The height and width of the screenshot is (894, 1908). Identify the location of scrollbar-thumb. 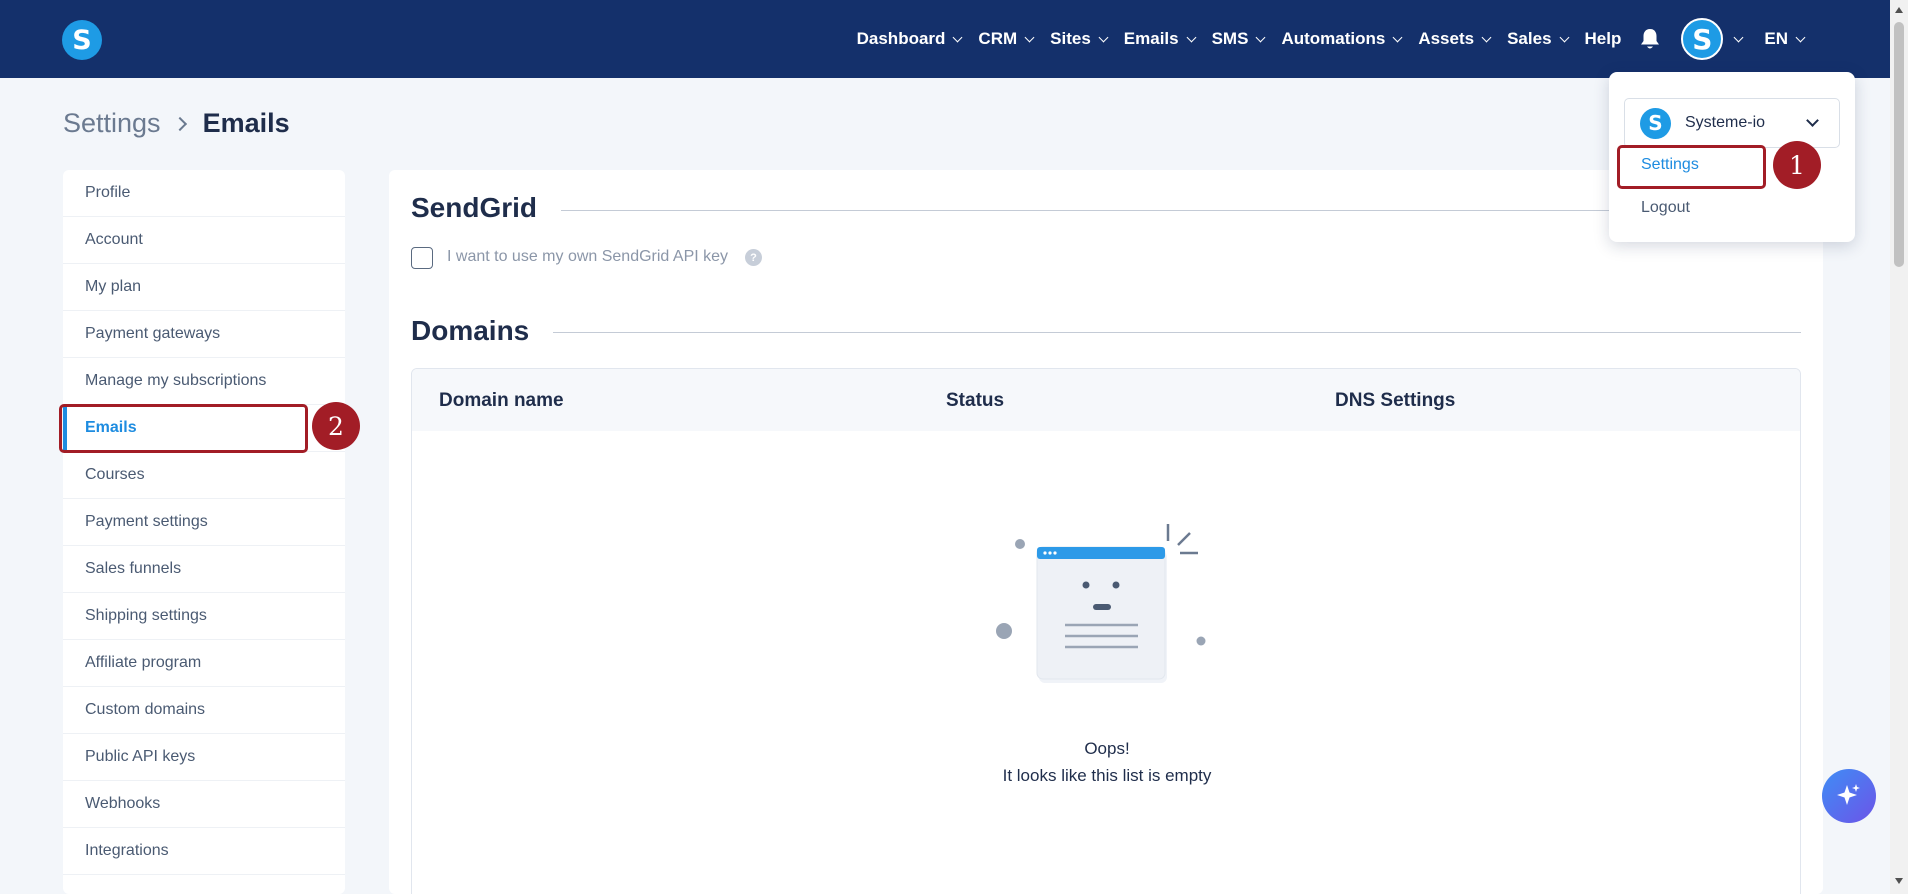
(1899, 144).